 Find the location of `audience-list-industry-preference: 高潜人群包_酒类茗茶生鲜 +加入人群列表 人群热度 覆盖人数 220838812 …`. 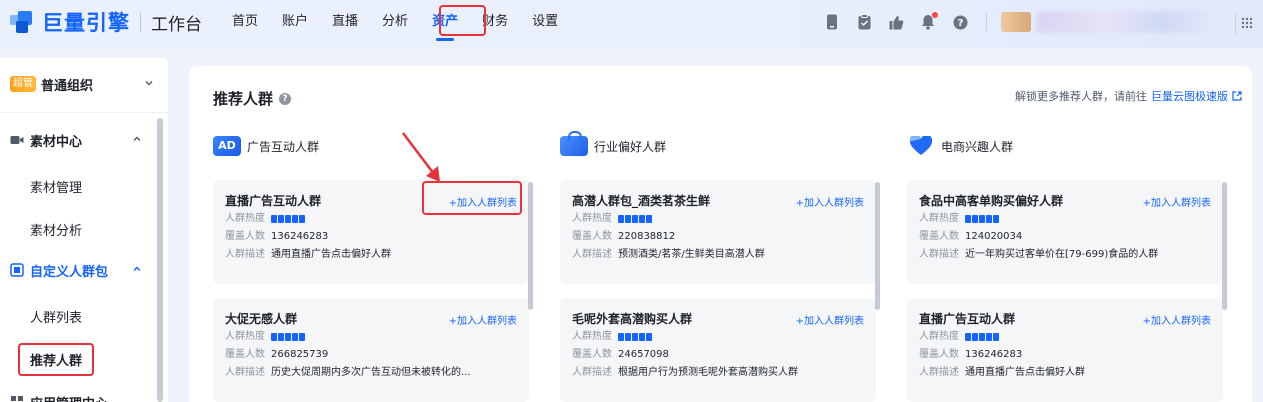

audience-list-industry-preference: 高潜人群包_酒类茗茶生鲜 +加入人群列表 人群热度 覆盖人数 220838812 … is located at coordinates (720, 291).